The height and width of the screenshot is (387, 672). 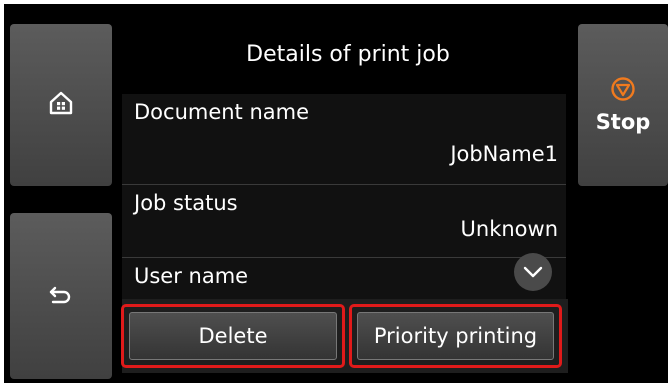 What do you see at coordinates (344, 281) in the screenshot?
I see `detail-item-user-name: User name` at bounding box center [344, 281].